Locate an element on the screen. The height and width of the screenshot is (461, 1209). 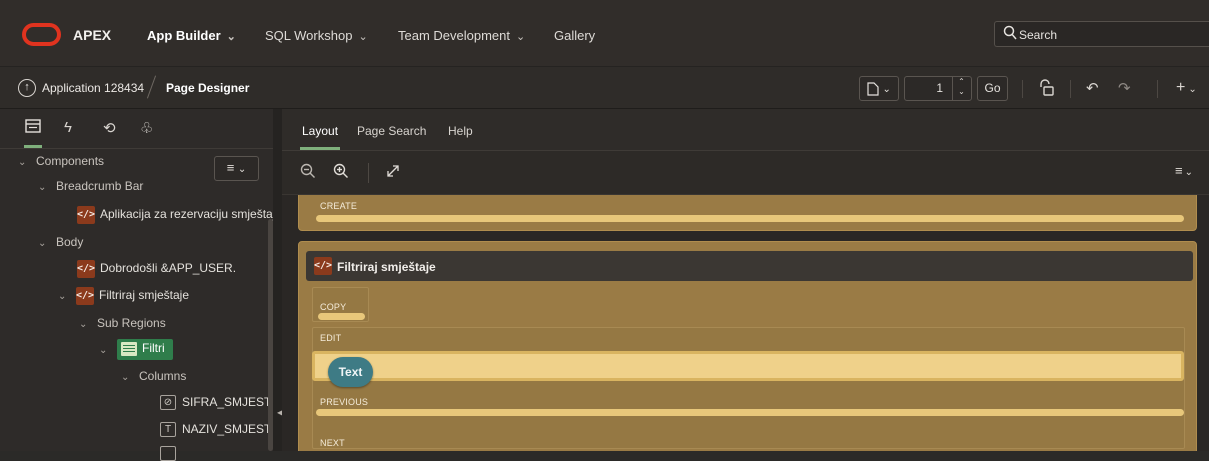
layout-tabs: Layout Page Search Help is located at coordinates (745, 130).